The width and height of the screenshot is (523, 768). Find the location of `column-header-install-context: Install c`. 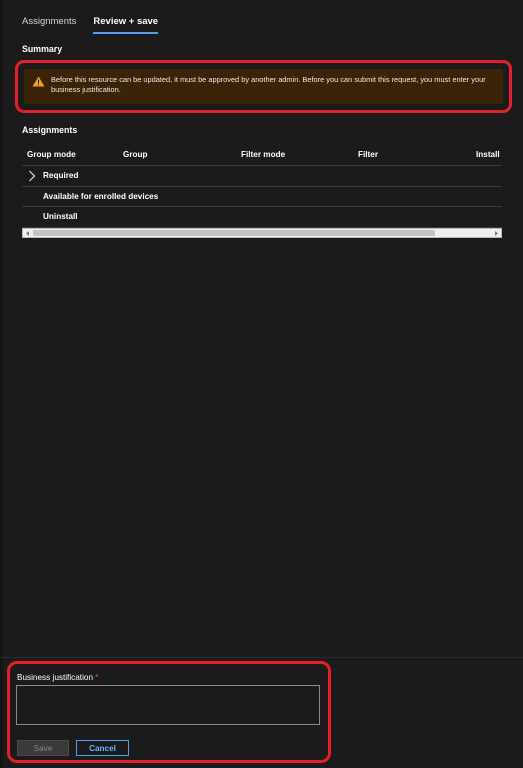

column-header-install-context: Install c is located at coordinates (489, 154).